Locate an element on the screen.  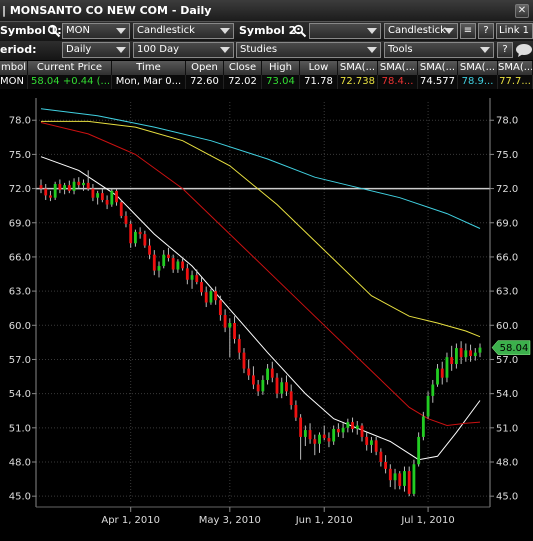
window-titlebar: | MONSANTO CO NEW COM - Daily ✕ is located at coordinates (266, 11).